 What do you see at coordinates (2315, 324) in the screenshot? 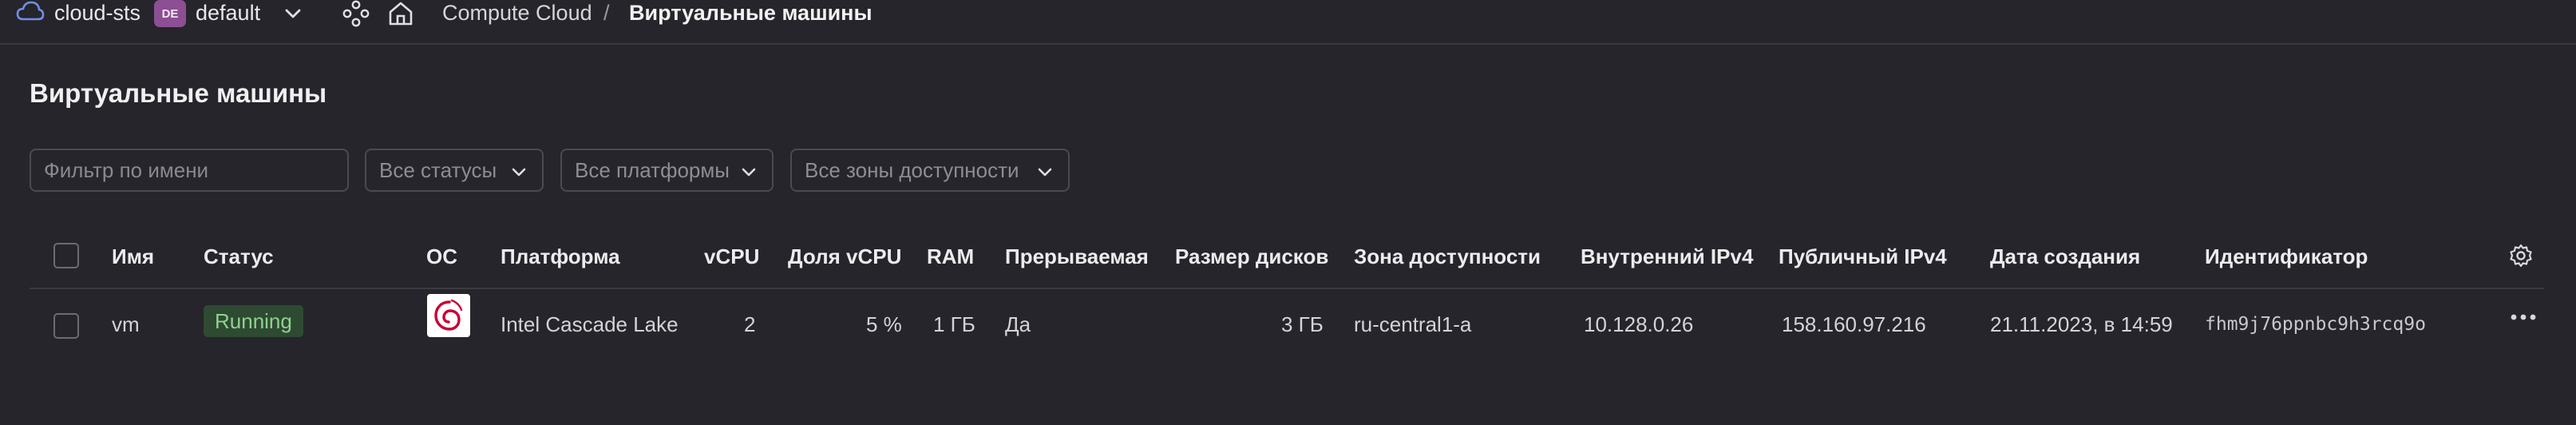
I see `vm-id: fhm9j76ppnbc9h3rcq9o` at bounding box center [2315, 324].